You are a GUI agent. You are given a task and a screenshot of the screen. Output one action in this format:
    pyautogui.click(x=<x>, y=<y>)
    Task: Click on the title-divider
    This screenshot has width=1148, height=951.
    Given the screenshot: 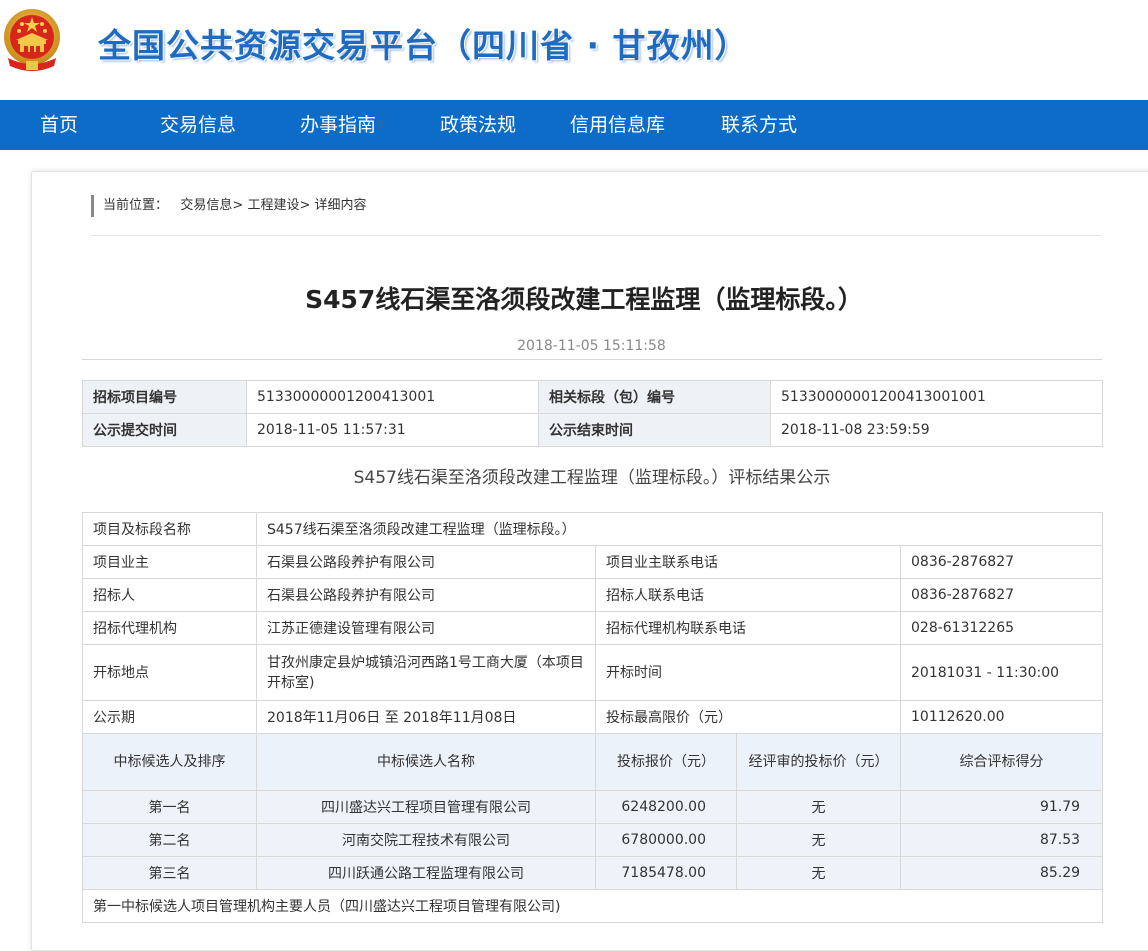 What is the action you would take?
    pyautogui.click(x=592, y=359)
    